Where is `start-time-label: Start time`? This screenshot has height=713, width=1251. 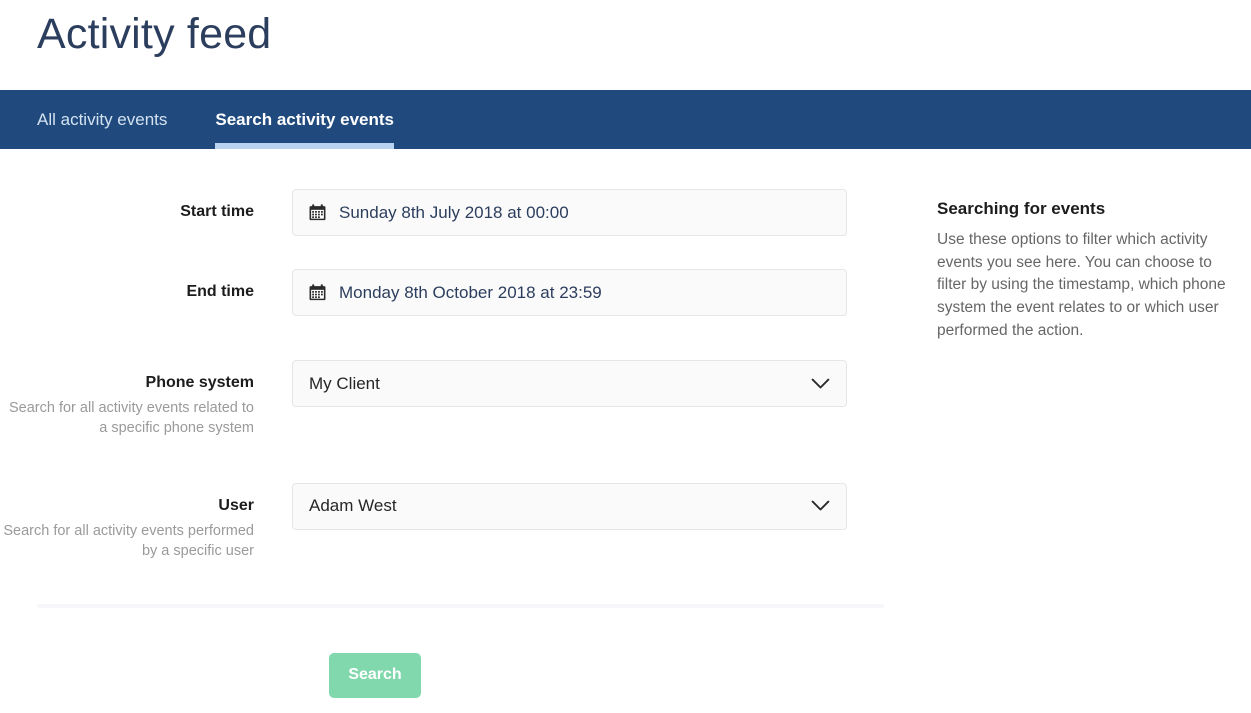 start-time-label: Start time is located at coordinates (217, 211).